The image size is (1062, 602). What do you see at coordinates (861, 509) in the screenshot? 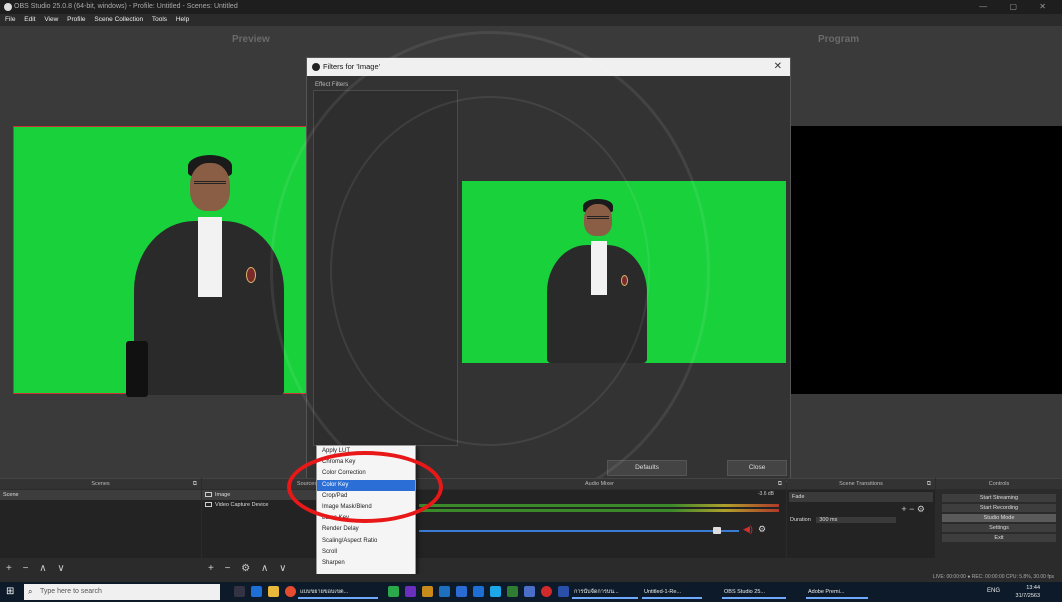
I see `transition-controls: + − ⚙` at bounding box center [861, 509].